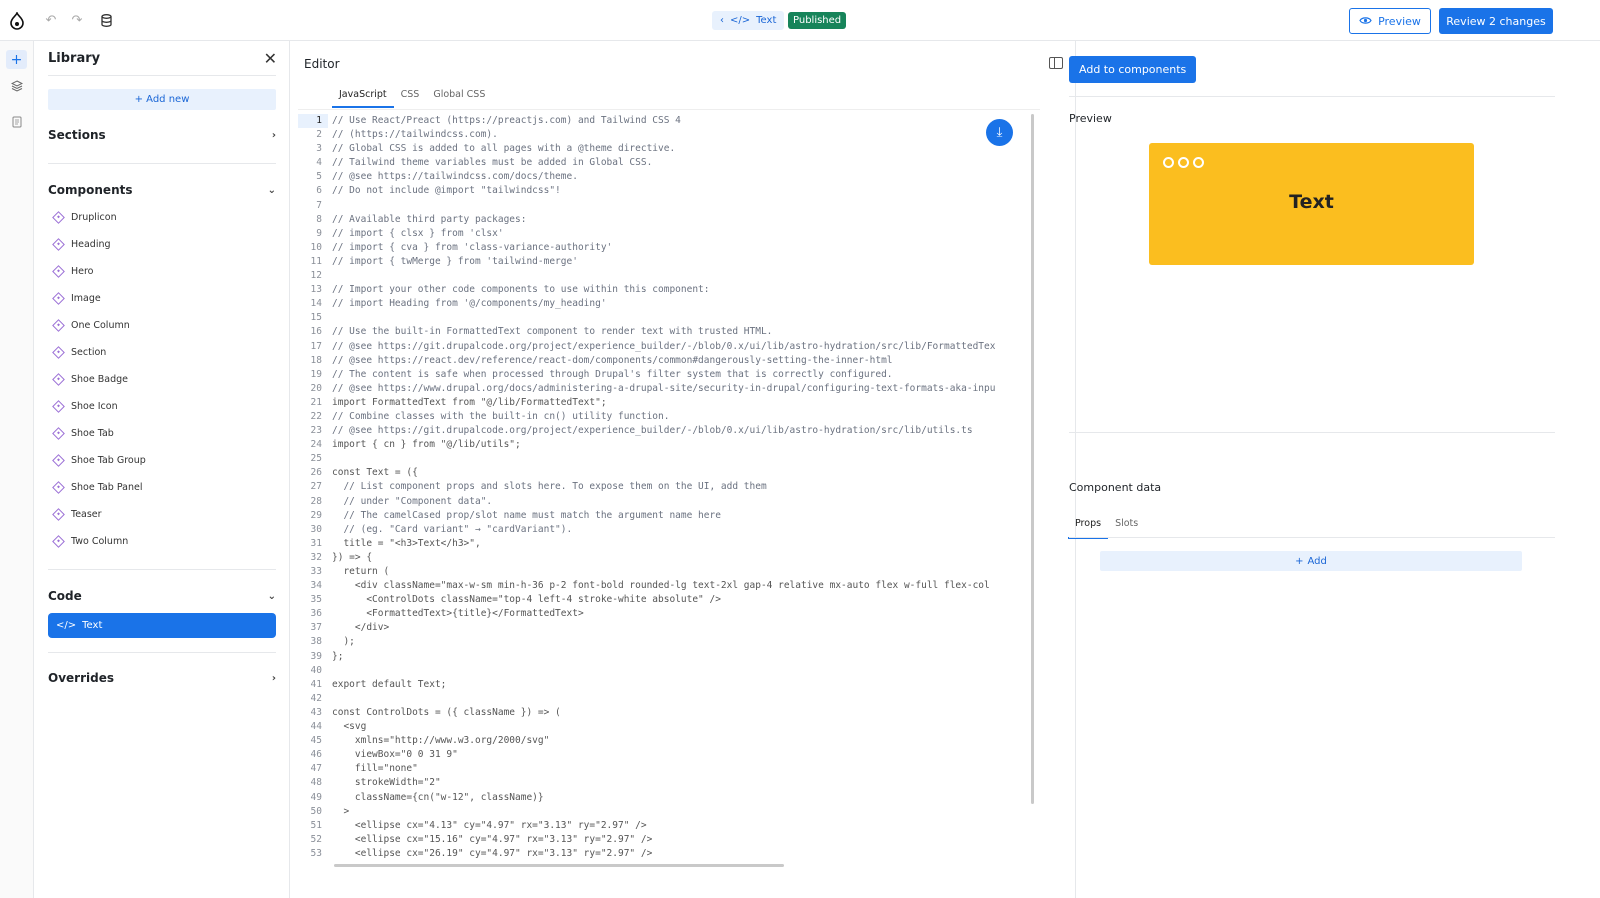 The image size is (1600, 898). What do you see at coordinates (17, 21) in the screenshot?
I see `drupal-logo-icon` at bounding box center [17, 21].